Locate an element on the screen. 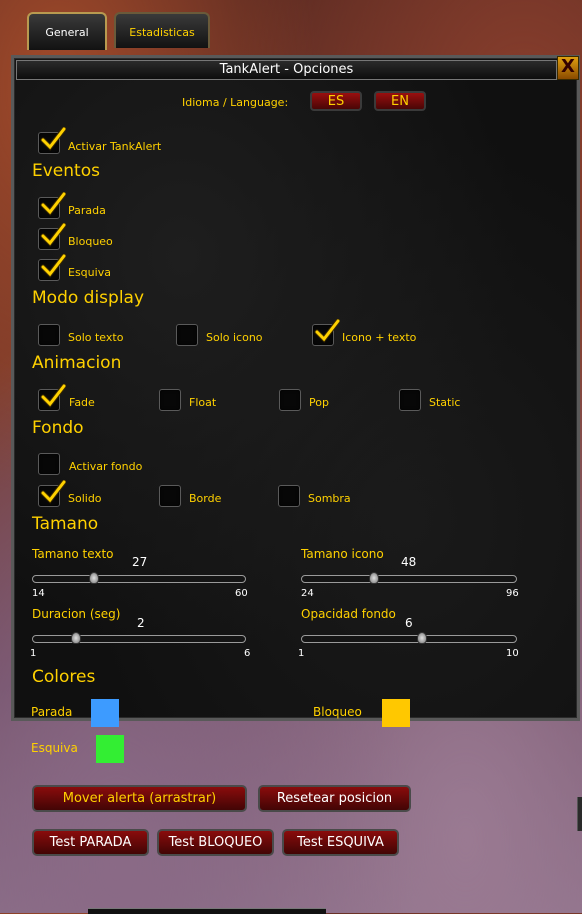  solido-checkbox is located at coordinates (52, 494).